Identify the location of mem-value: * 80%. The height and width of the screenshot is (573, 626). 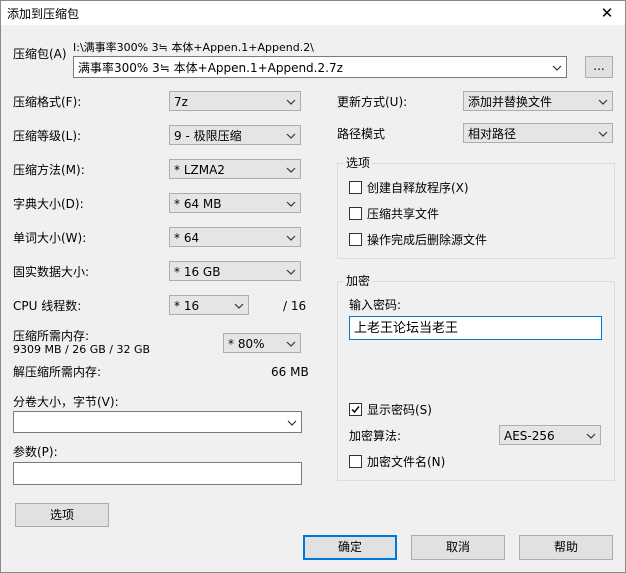
(246, 344).